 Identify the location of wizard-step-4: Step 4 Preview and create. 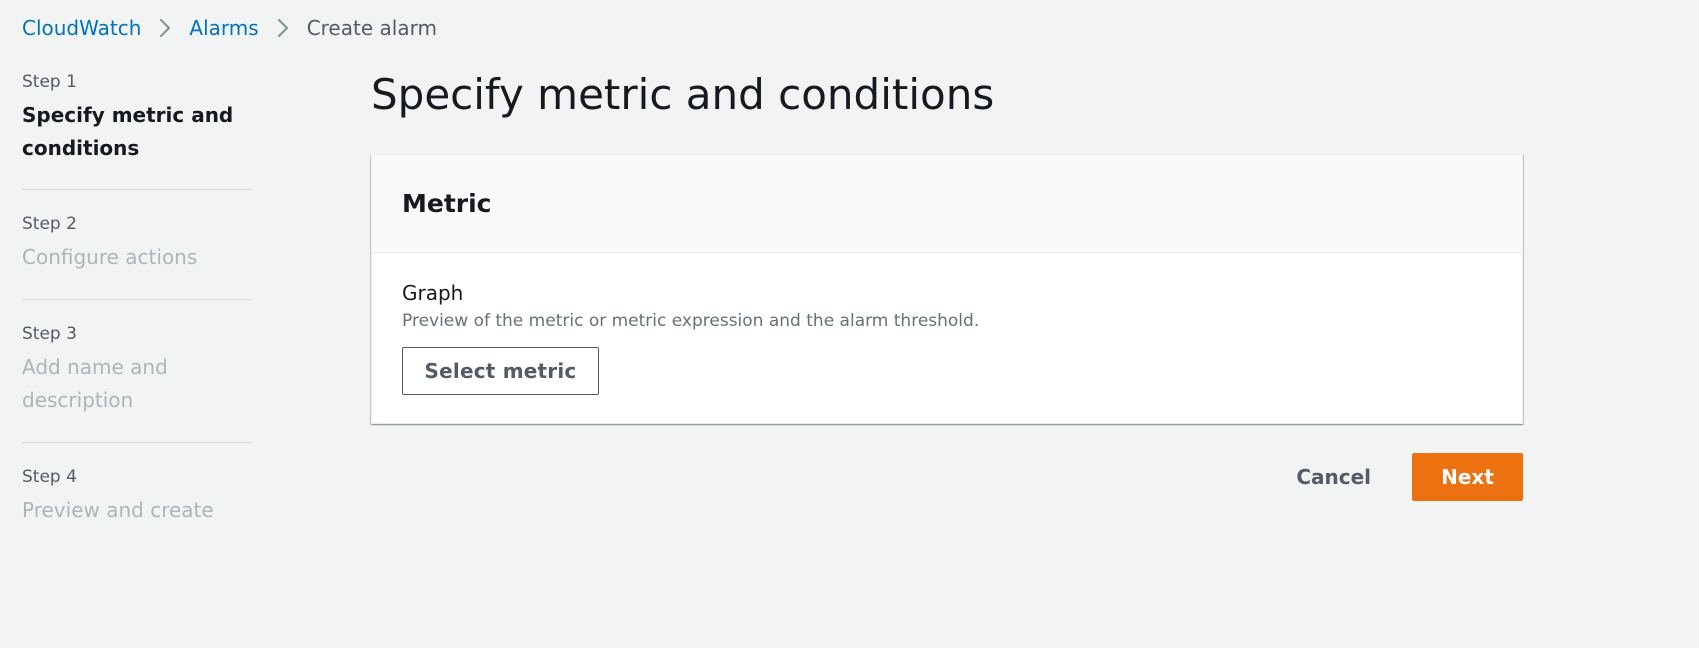
(137, 485).